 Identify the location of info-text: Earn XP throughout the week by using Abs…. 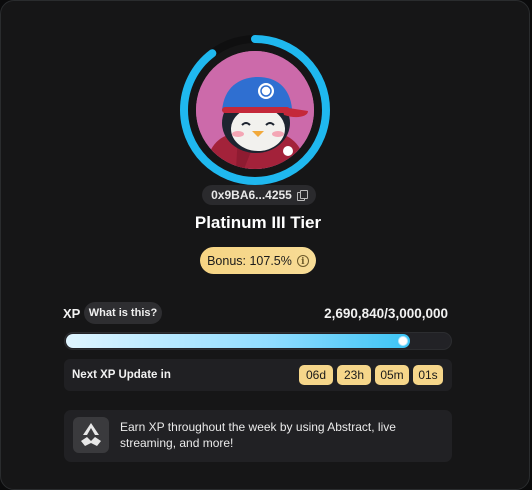
(258, 435).